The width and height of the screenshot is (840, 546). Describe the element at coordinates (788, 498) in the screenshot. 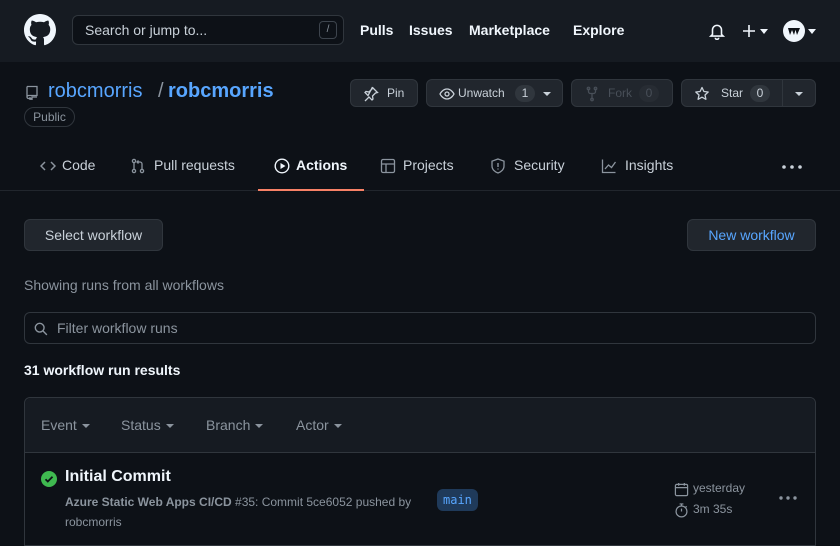

I see `run-menu-icon` at that location.